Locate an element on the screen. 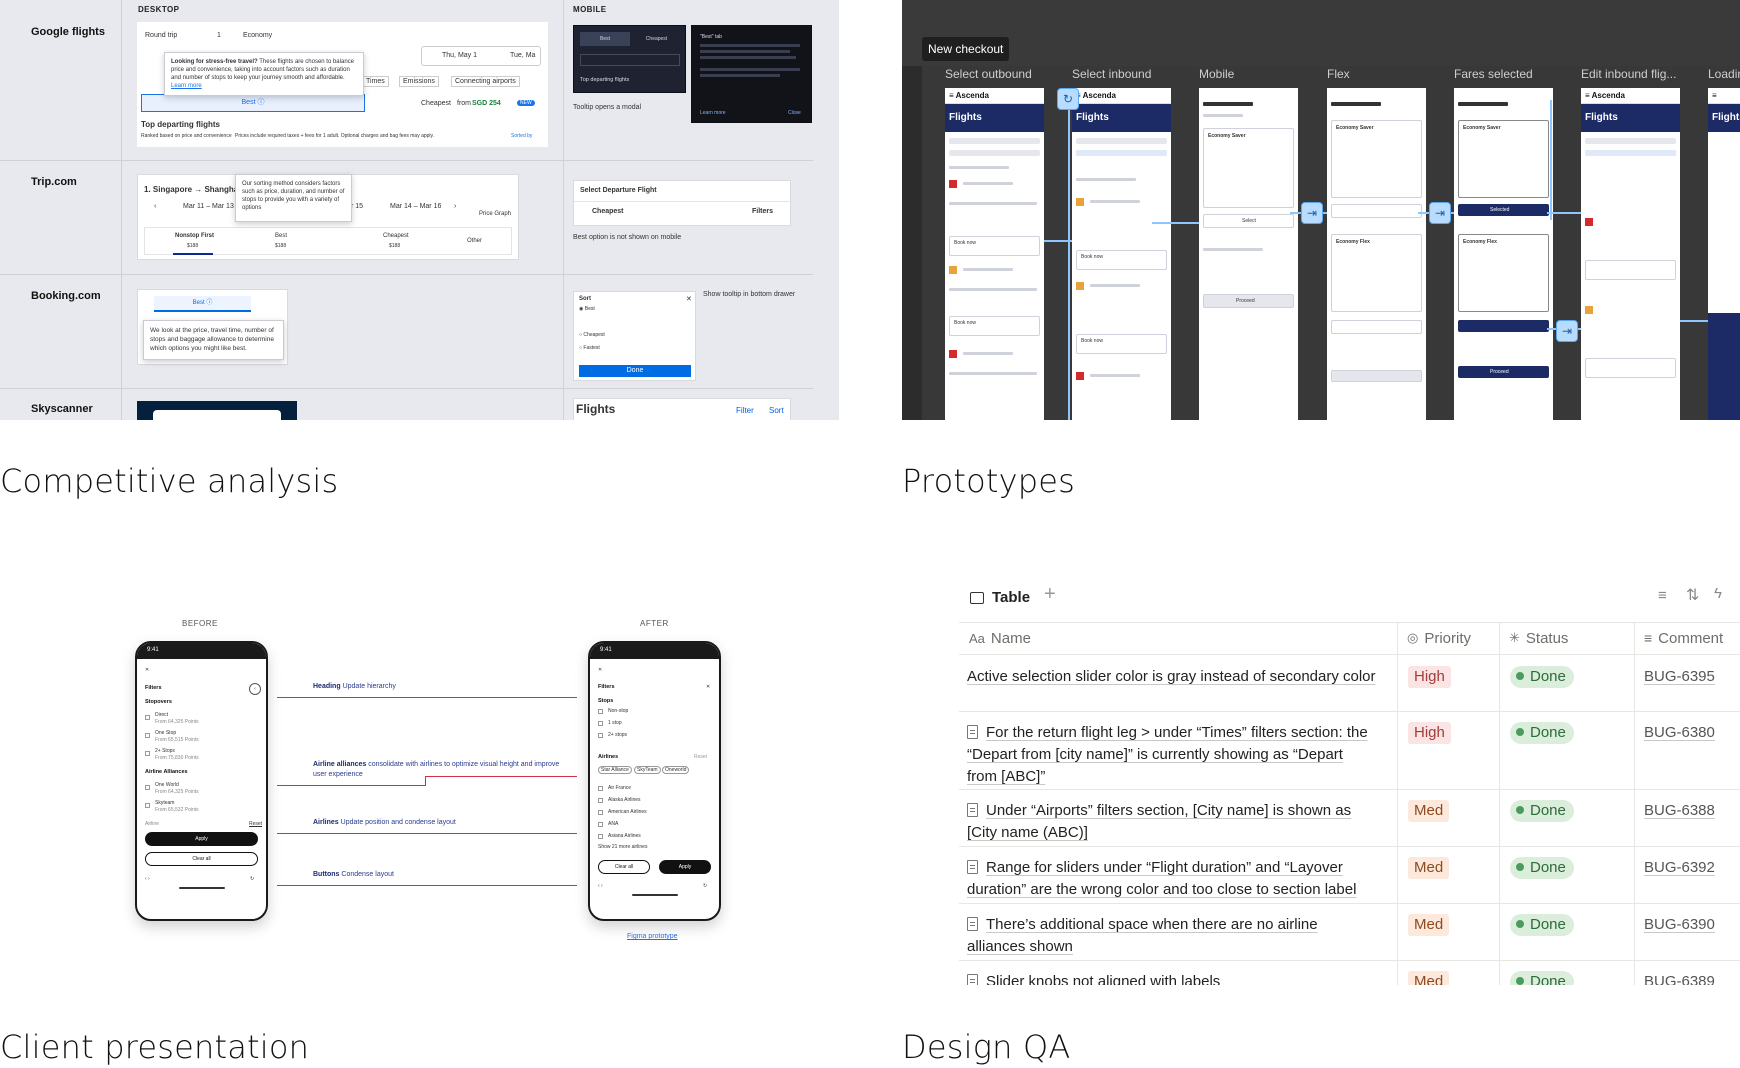 This screenshot has height=1068, width=1740. figma-prototype-link: Figma prototype is located at coordinates (652, 936).